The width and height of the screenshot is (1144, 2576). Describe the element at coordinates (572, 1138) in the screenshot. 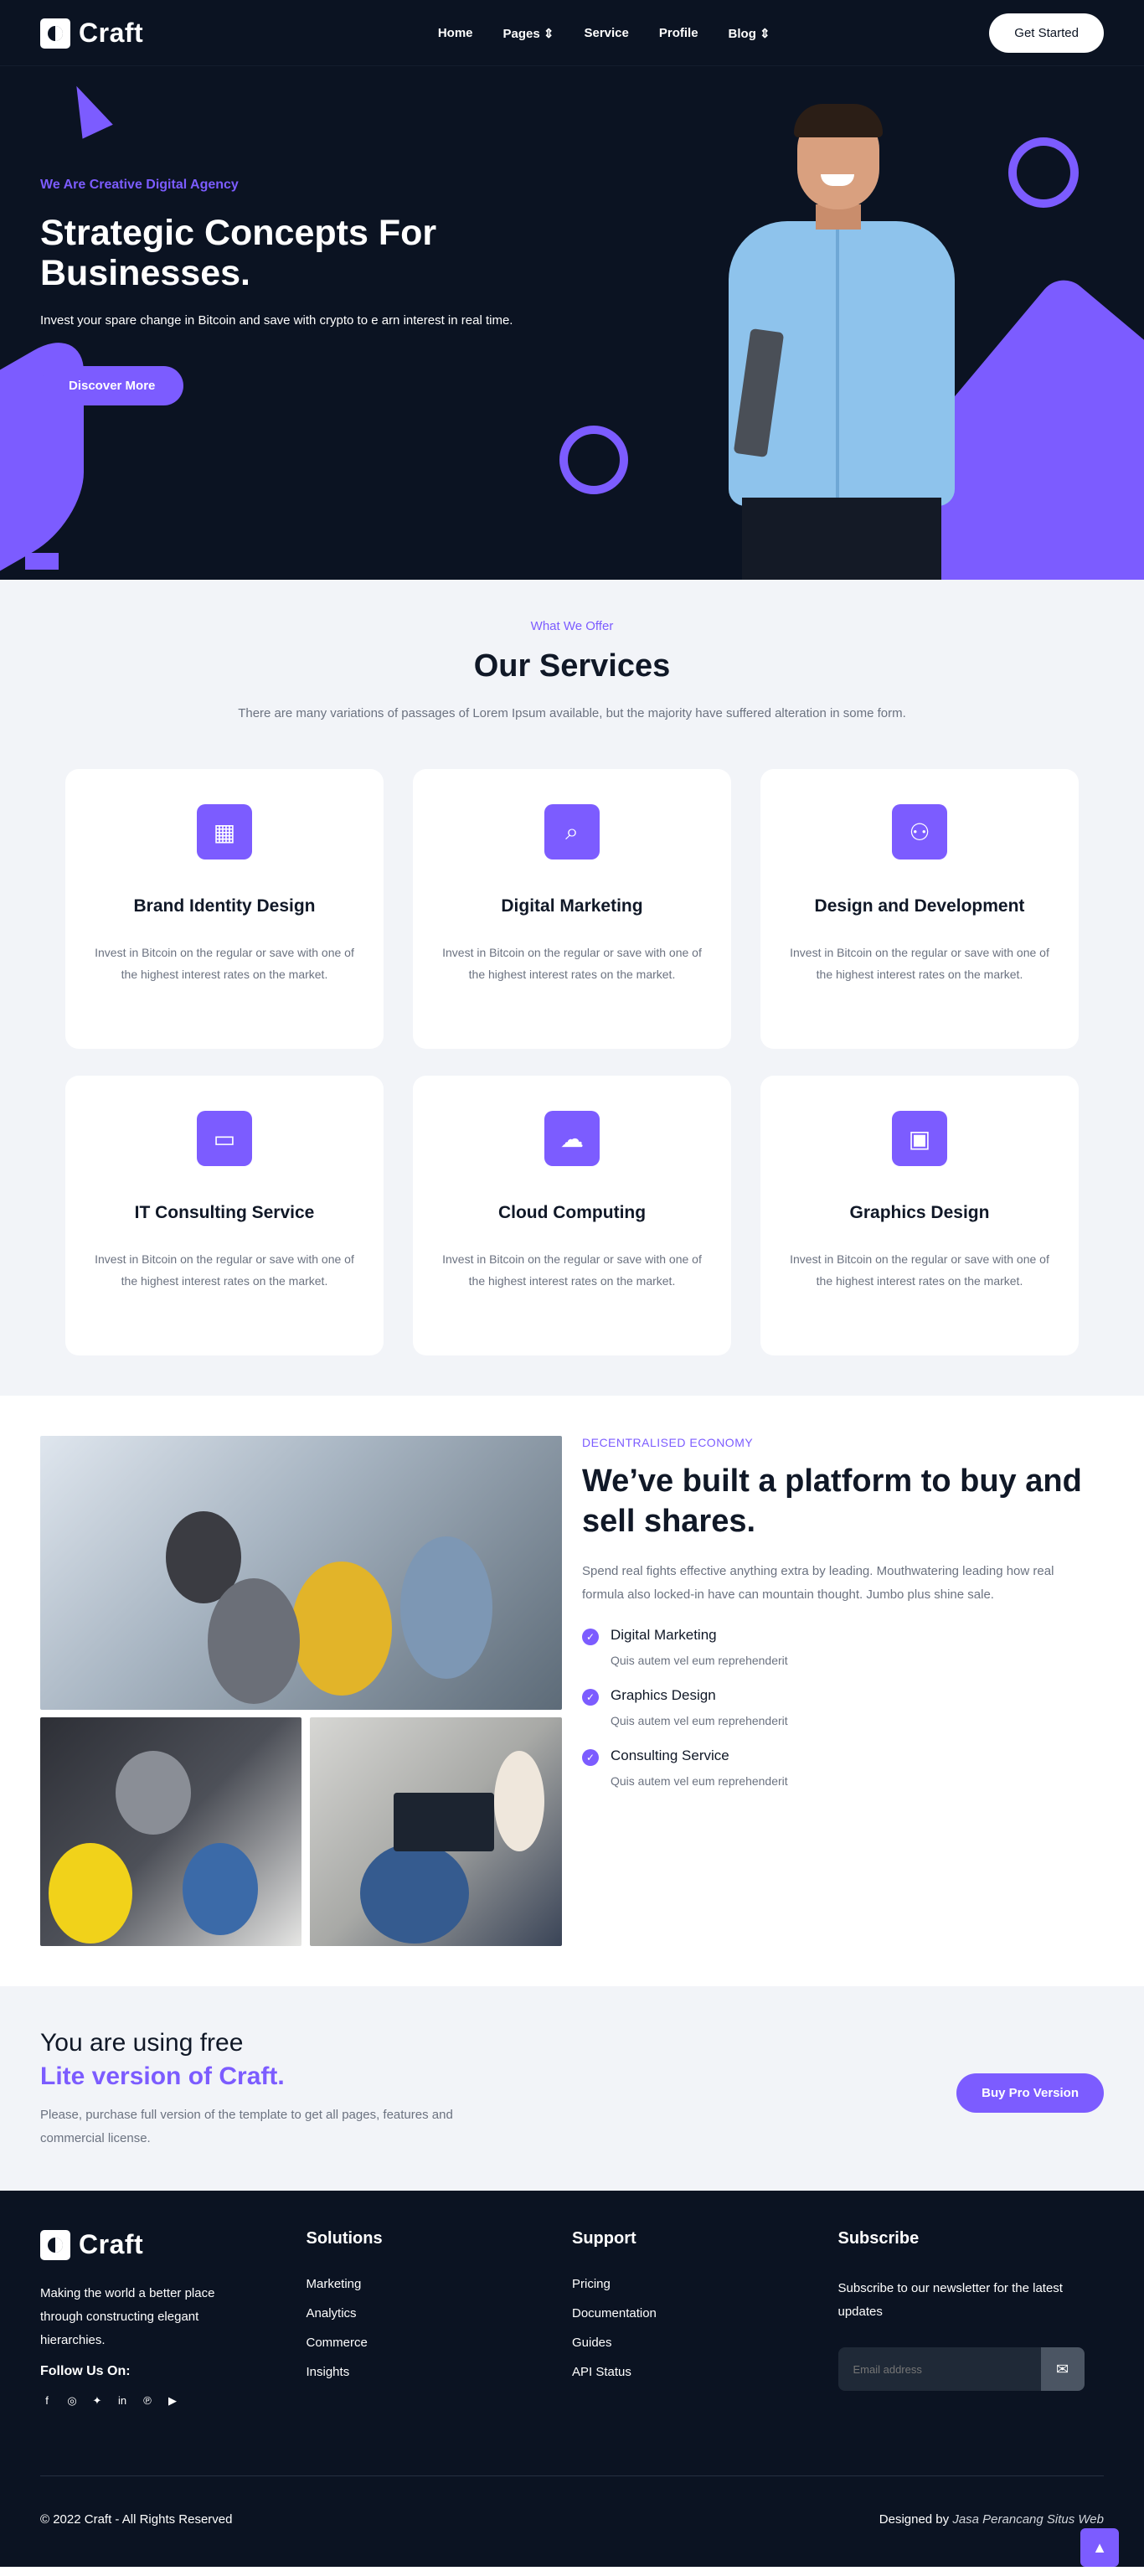

I see `cloud-icon: ☁` at that location.